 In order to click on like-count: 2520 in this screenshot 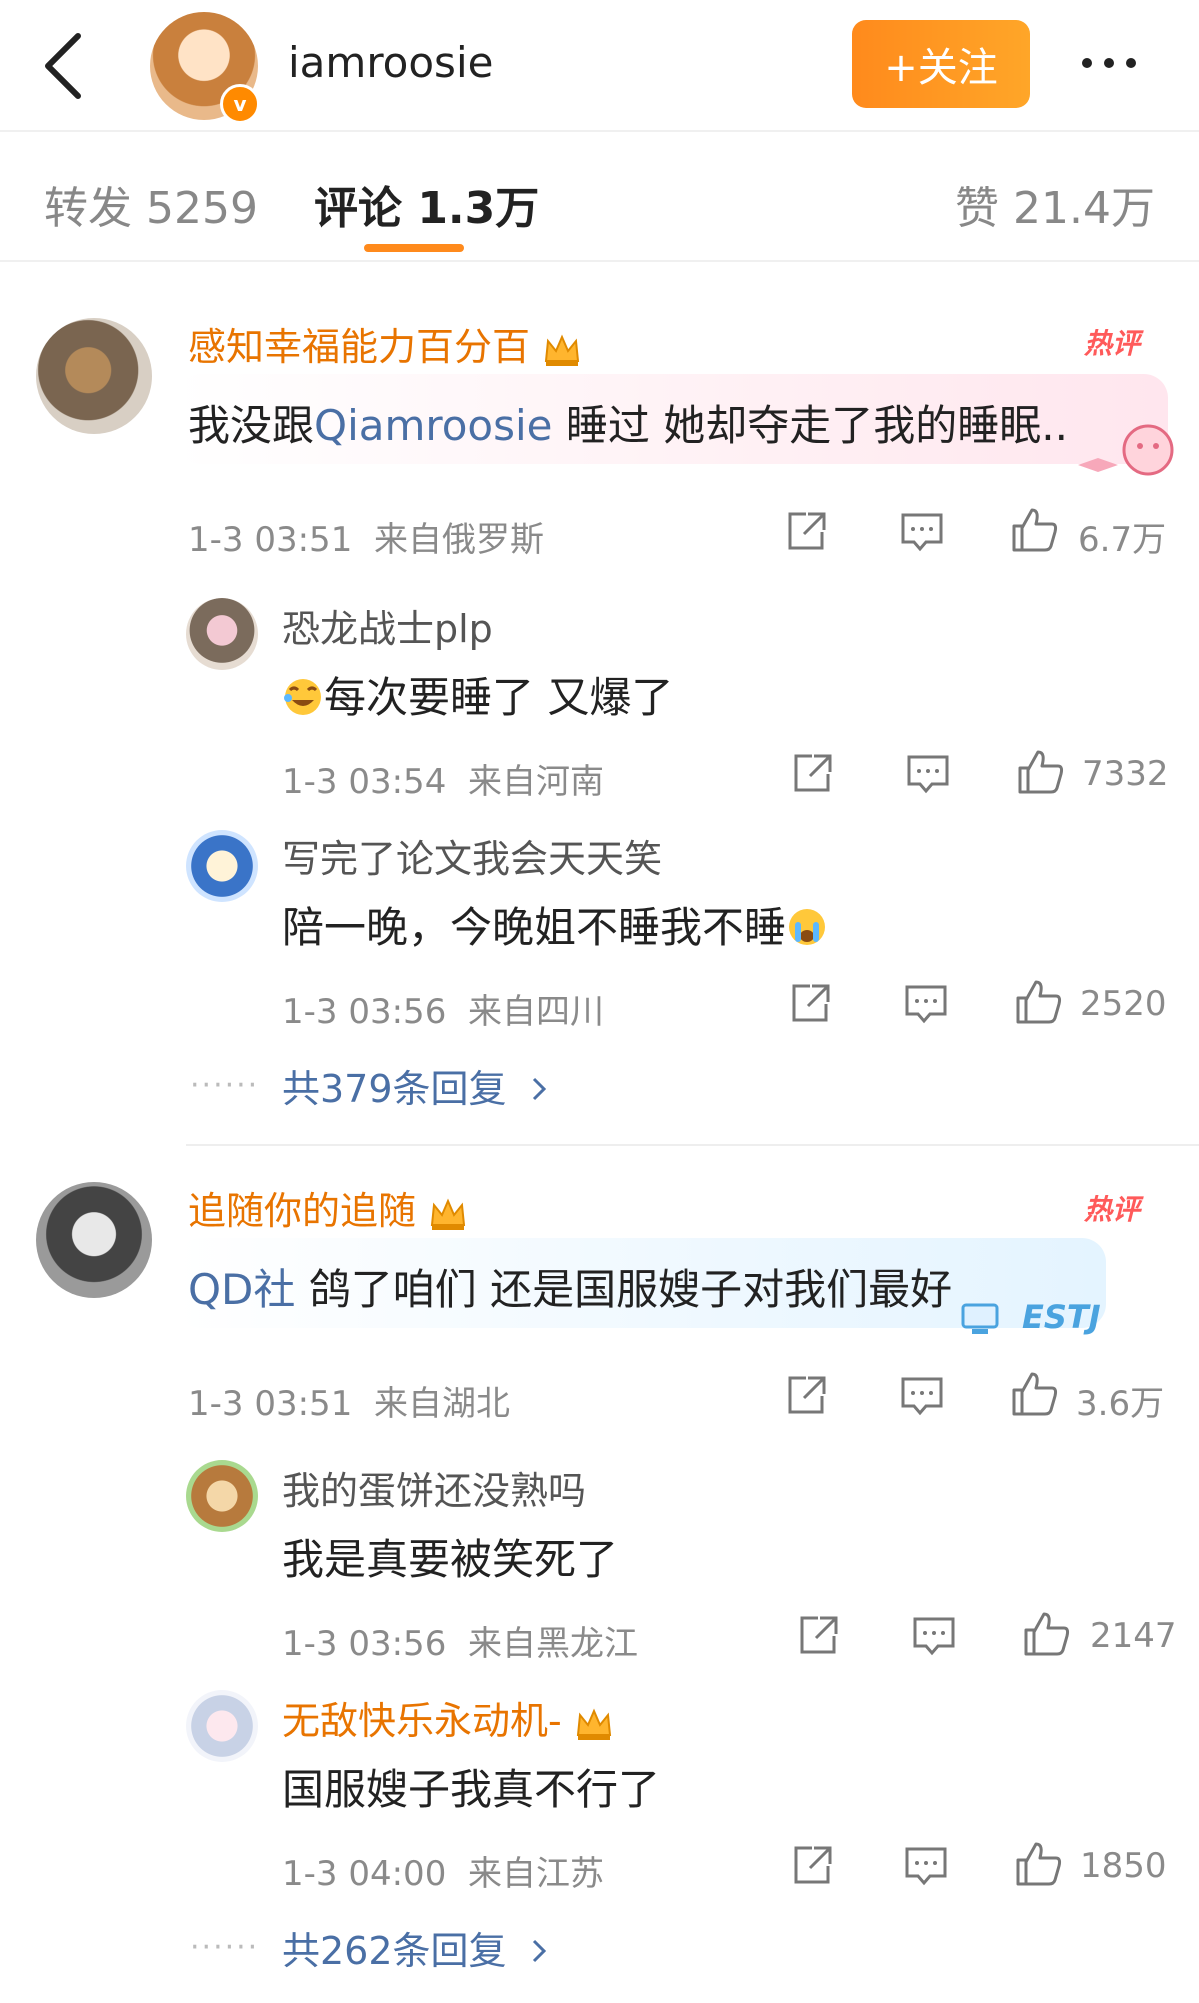, I will do `click(1123, 1004)`.